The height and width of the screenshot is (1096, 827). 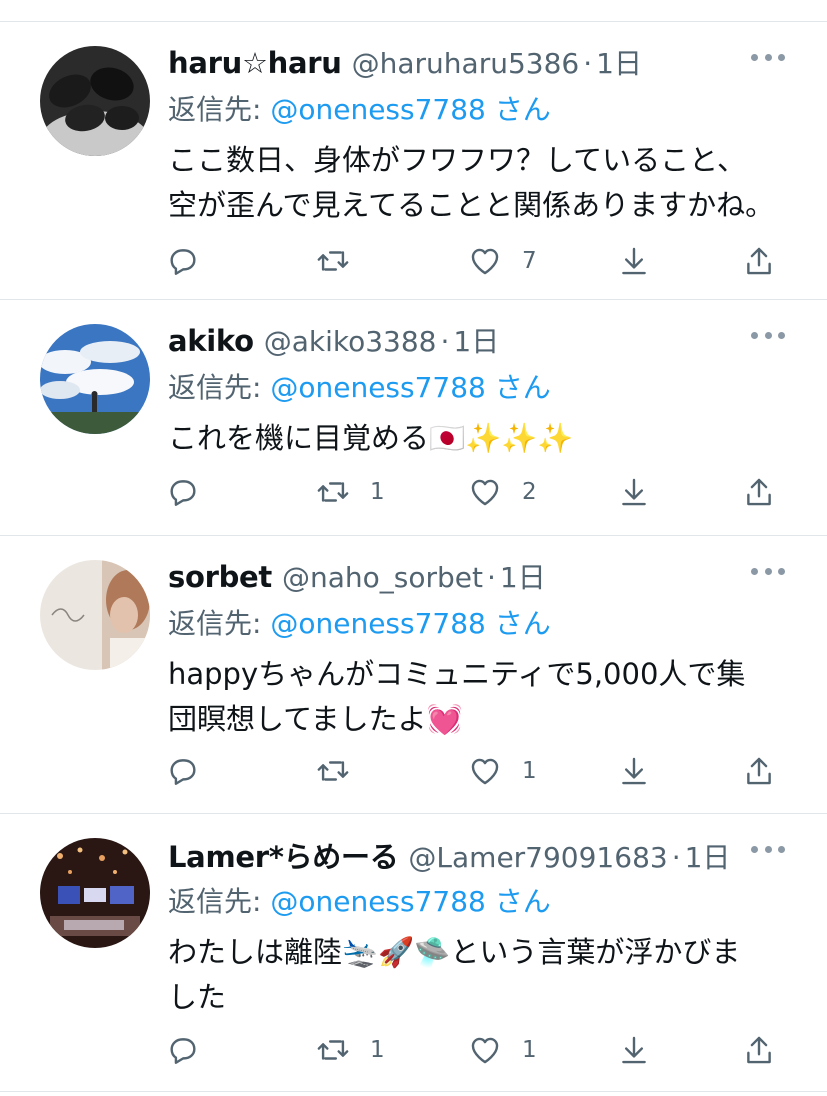 What do you see at coordinates (466, 63) in the screenshot?
I see `user-handle: @haruharu5386` at bounding box center [466, 63].